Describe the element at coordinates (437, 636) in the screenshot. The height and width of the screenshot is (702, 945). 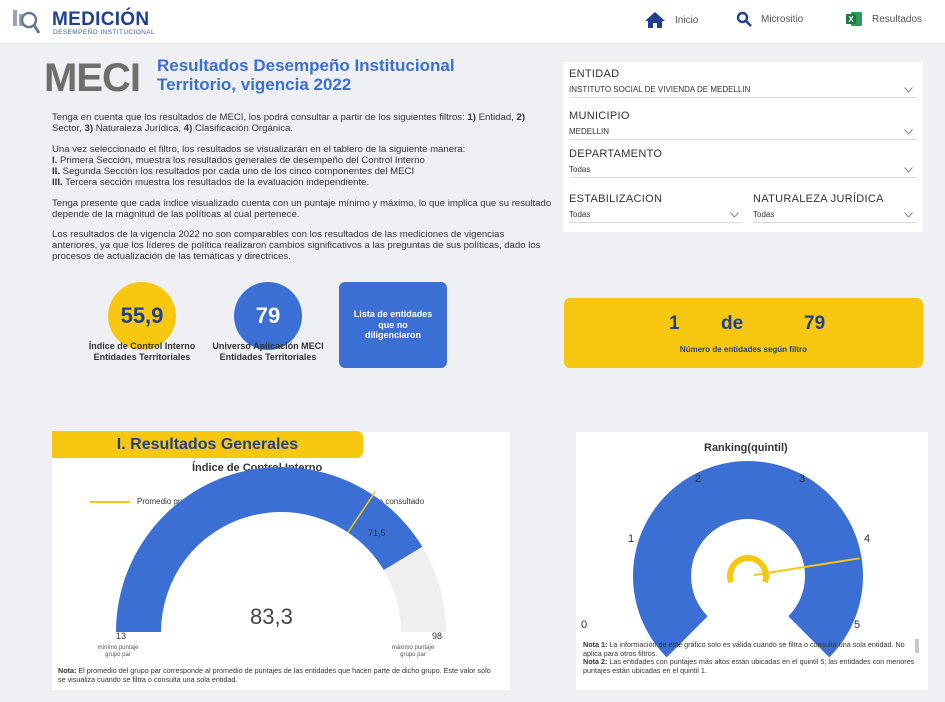
I see `gauge-max-label: 98` at that location.